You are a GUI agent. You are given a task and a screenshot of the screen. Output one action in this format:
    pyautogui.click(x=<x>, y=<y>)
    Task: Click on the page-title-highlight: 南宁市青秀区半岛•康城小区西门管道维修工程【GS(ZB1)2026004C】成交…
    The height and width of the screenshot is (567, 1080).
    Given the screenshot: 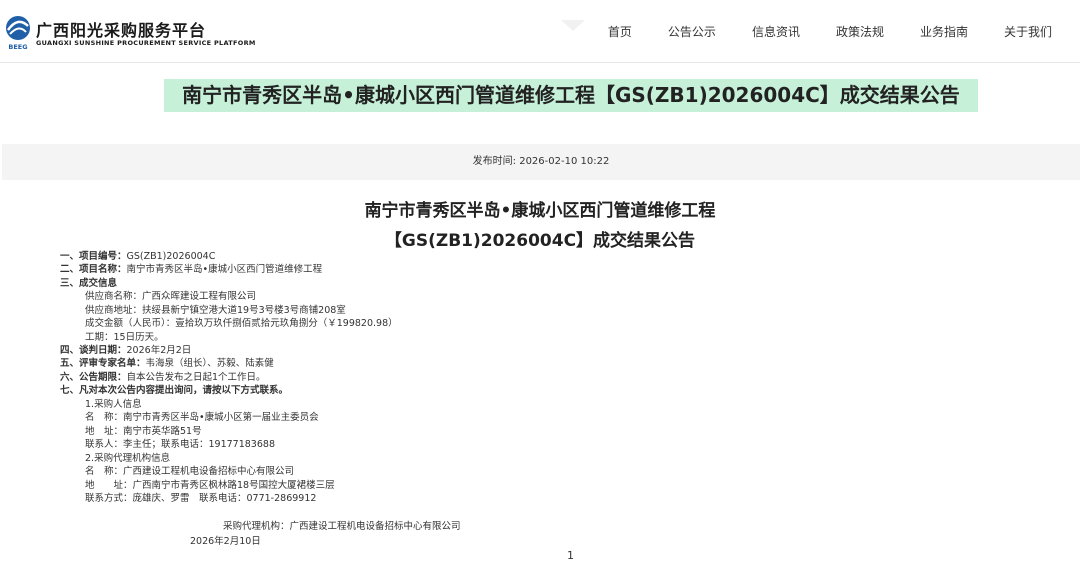 What is the action you would take?
    pyautogui.click(x=571, y=95)
    